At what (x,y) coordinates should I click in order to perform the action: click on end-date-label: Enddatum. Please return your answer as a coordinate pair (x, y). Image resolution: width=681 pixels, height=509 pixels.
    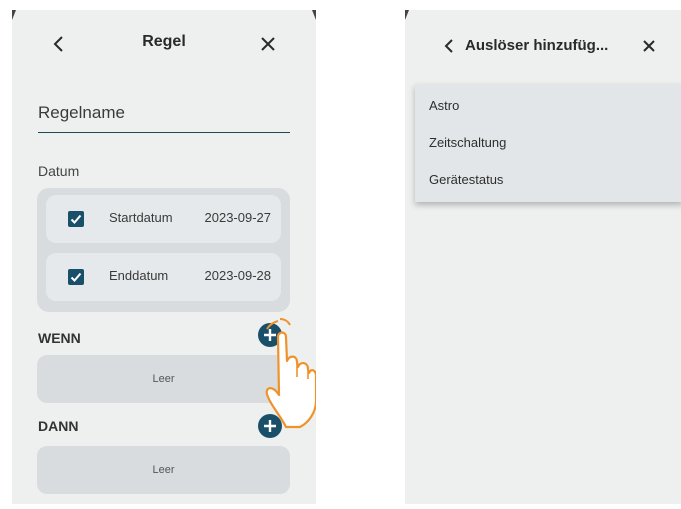
    Looking at the image, I should click on (139, 275).